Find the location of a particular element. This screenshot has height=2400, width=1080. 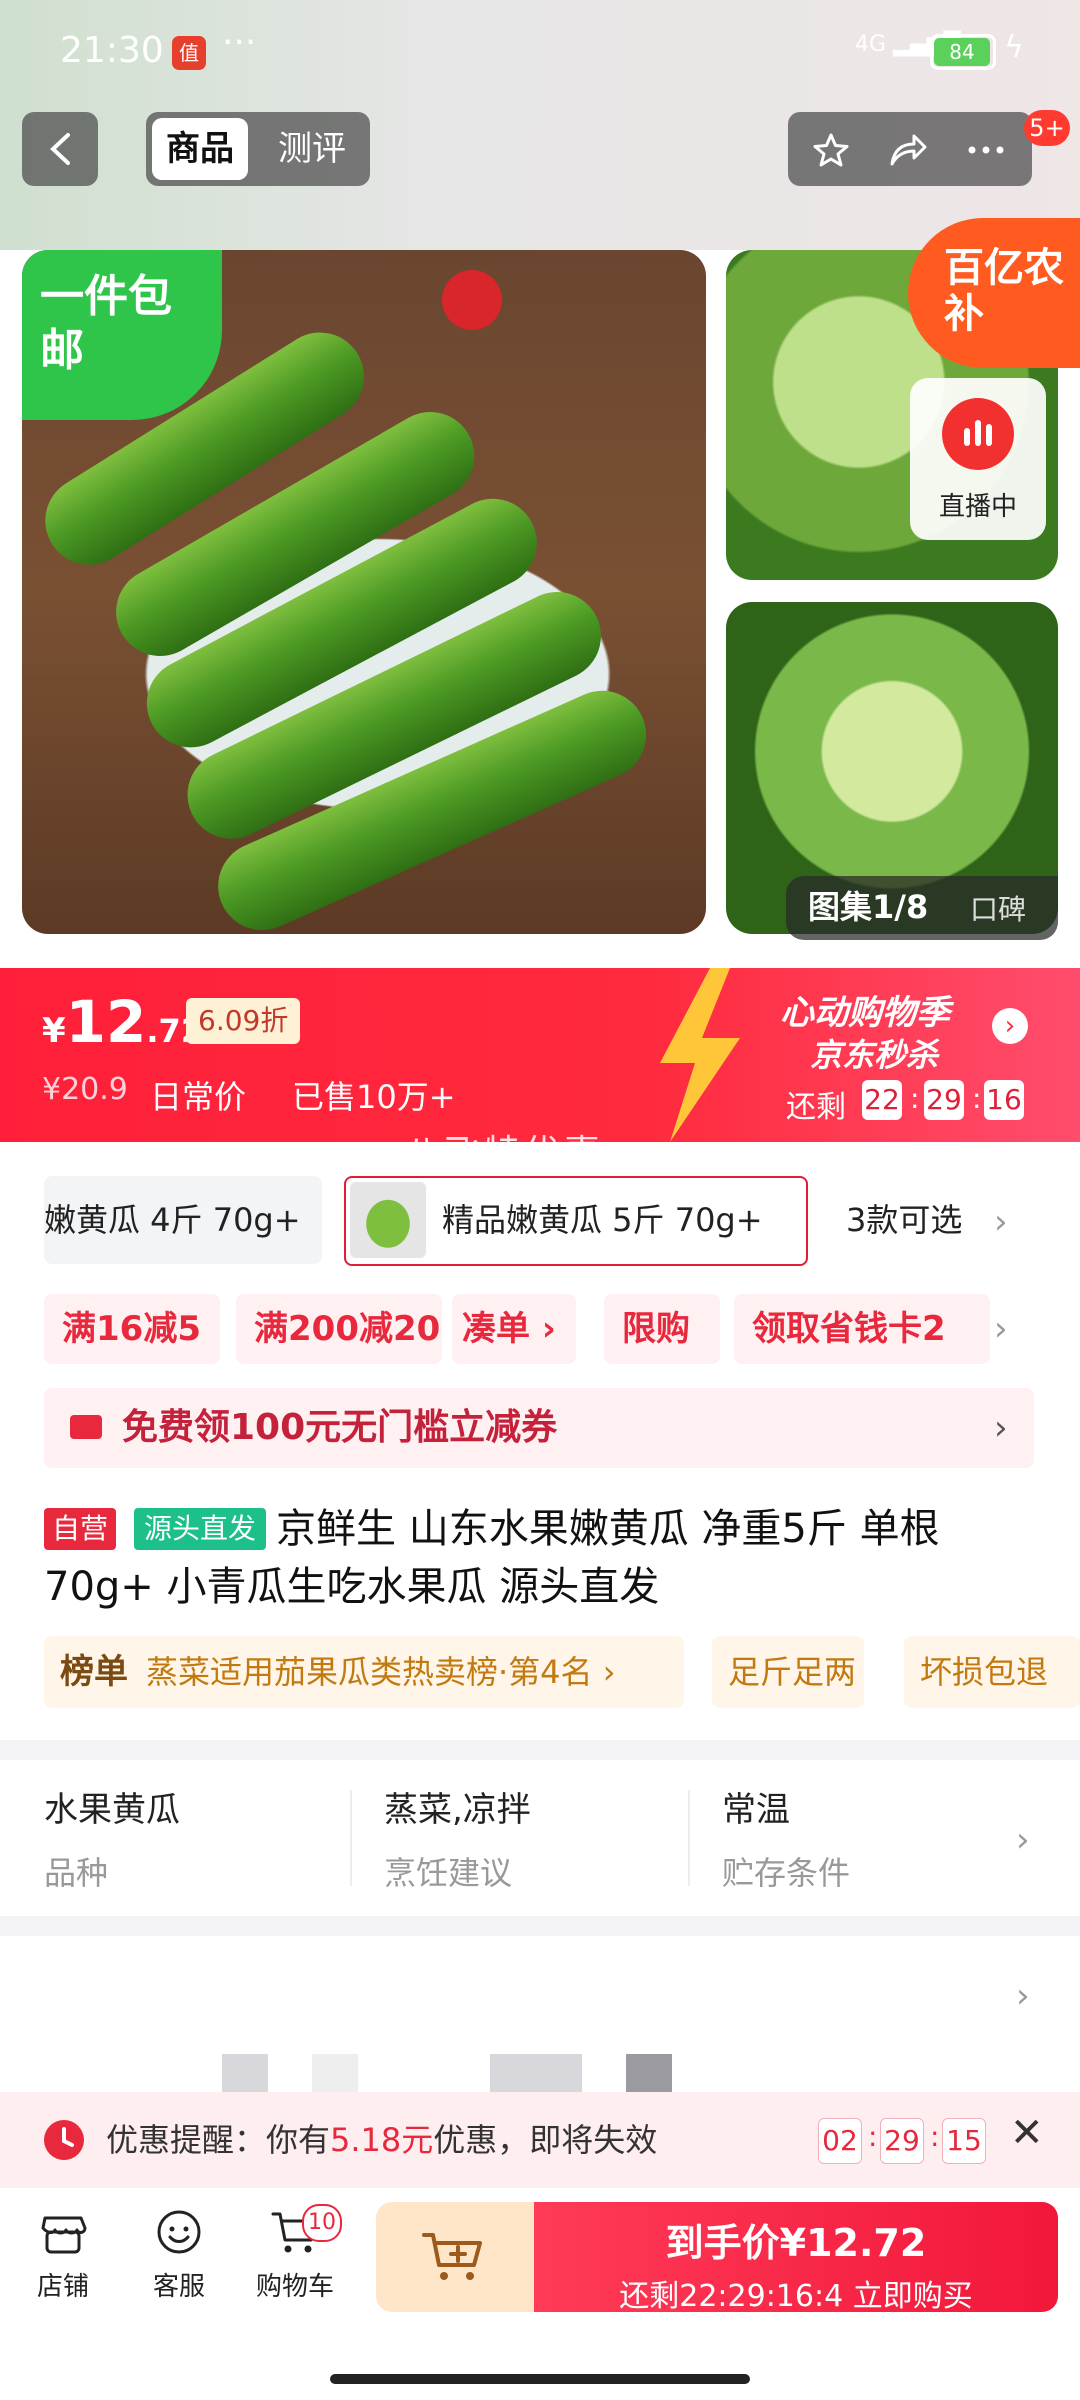

attribute-value: 常温 is located at coordinates (756, 1810).